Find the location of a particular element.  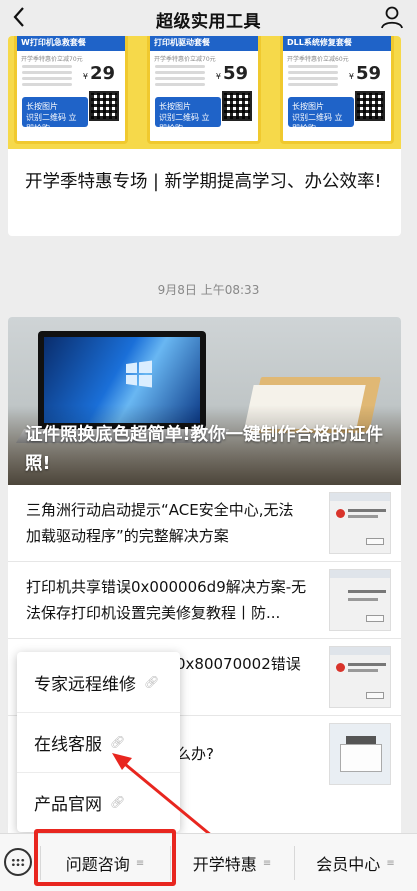

menu-item-online-service: 在线客服 🔗︎ is located at coordinates (98, 742).